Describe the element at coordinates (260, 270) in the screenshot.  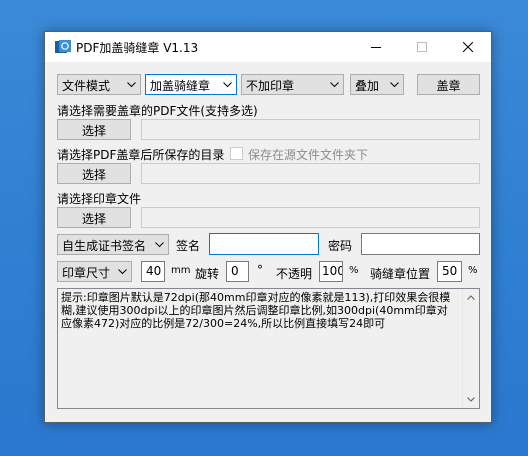
I see `rotate-unit-label: °` at that location.